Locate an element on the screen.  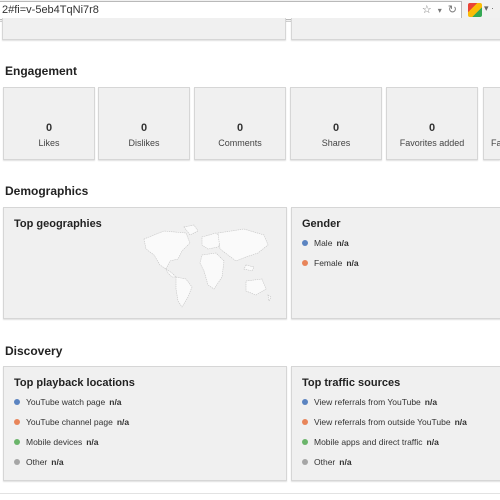
metric-comments: 0 Comments is located at coordinates (240, 123).